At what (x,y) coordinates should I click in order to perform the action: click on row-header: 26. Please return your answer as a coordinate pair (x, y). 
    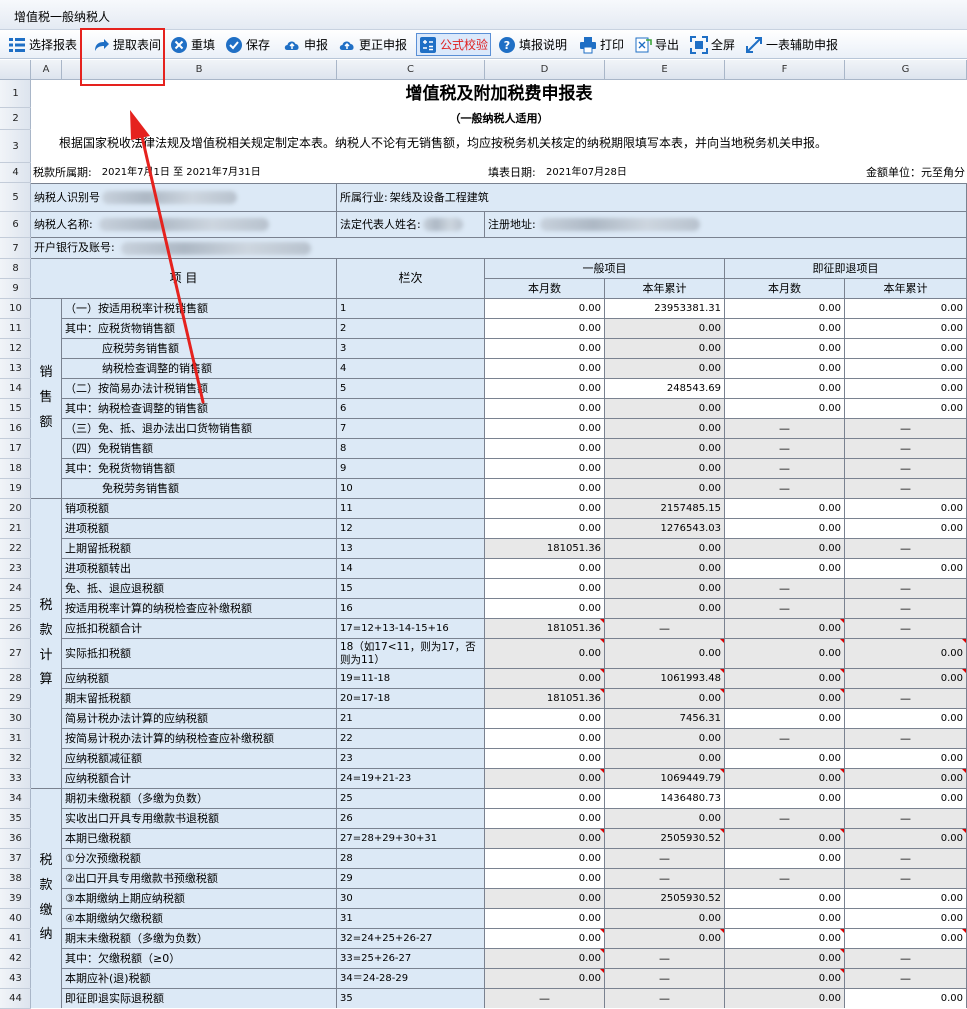
    Looking at the image, I should click on (15, 629).